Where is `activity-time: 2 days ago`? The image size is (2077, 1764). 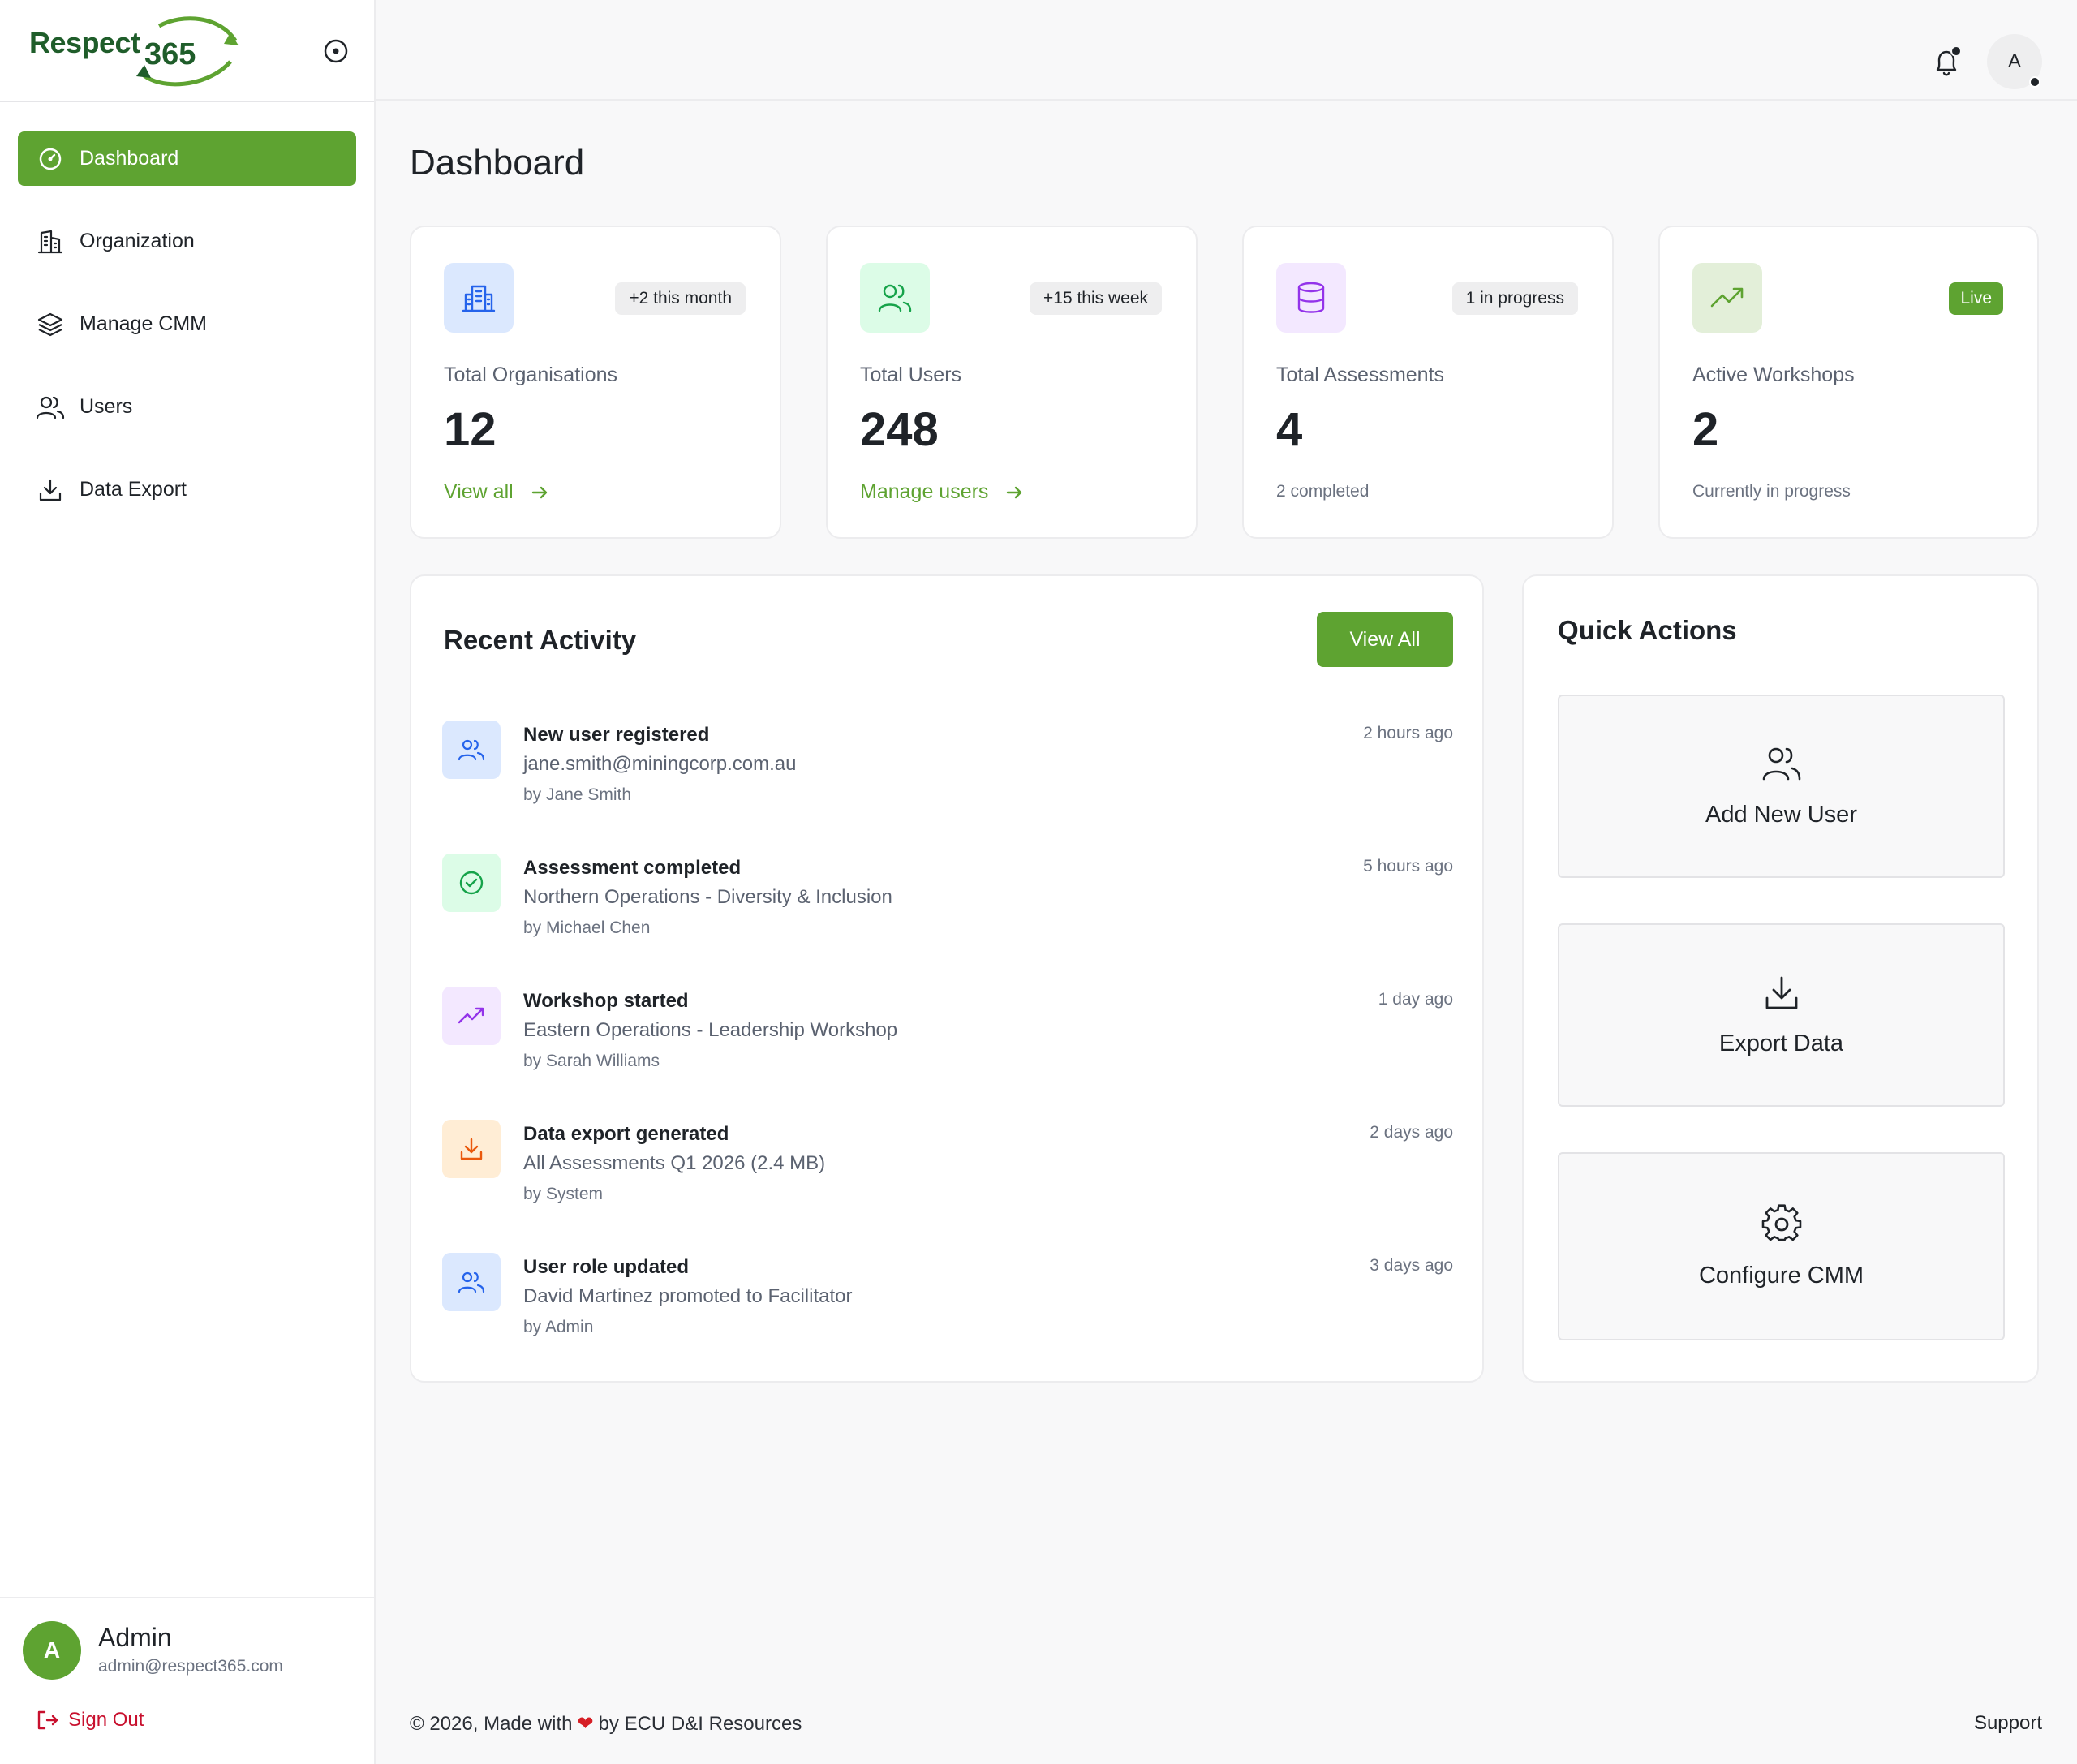
activity-time: 2 days ago is located at coordinates (1411, 1132).